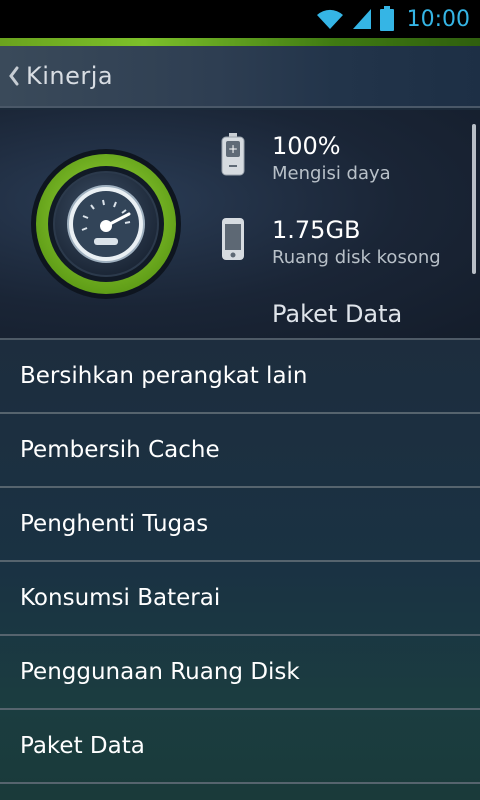 Image resolution: width=480 pixels, height=800 pixels. What do you see at coordinates (240, 451) in the screenshot?
I see `menu-item-cache-cleaner: Pembersih Cache` at bounding box center [240, 451].